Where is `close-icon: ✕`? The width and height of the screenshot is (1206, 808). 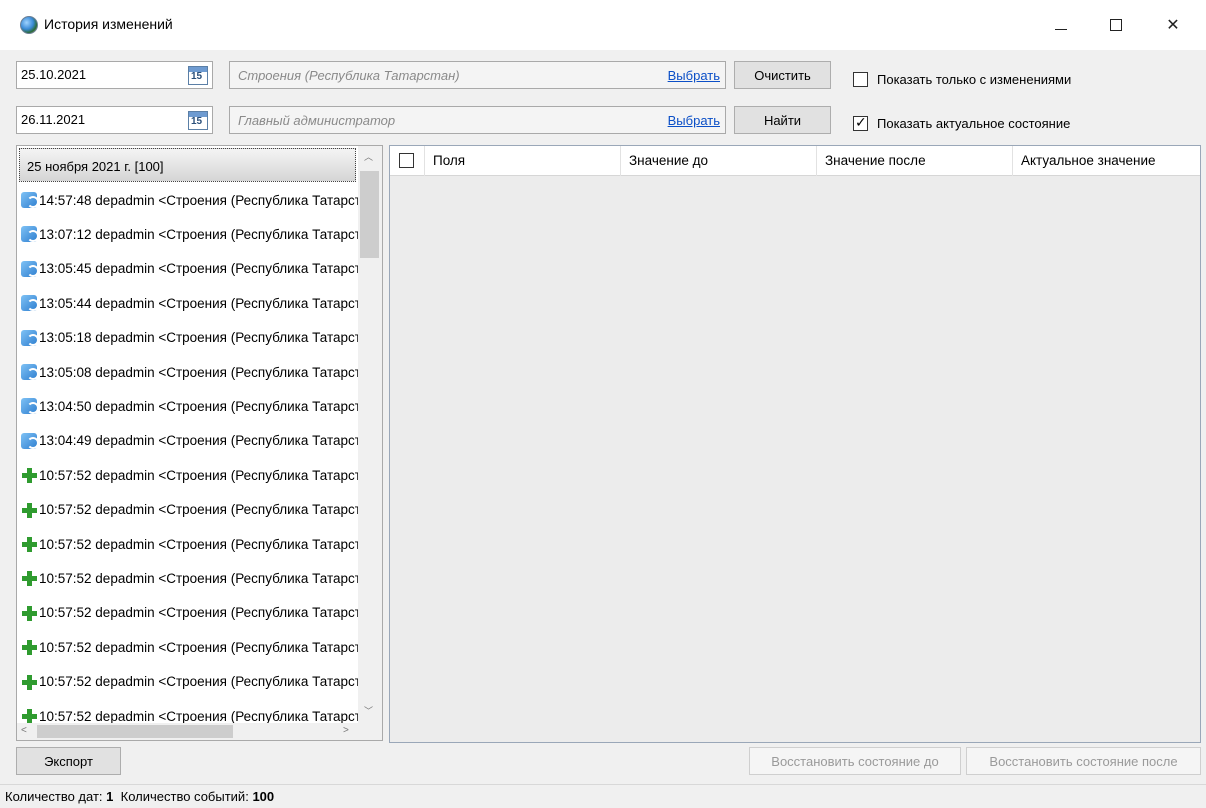
close-icon: ✕ is located at coordinates (1173, 25).